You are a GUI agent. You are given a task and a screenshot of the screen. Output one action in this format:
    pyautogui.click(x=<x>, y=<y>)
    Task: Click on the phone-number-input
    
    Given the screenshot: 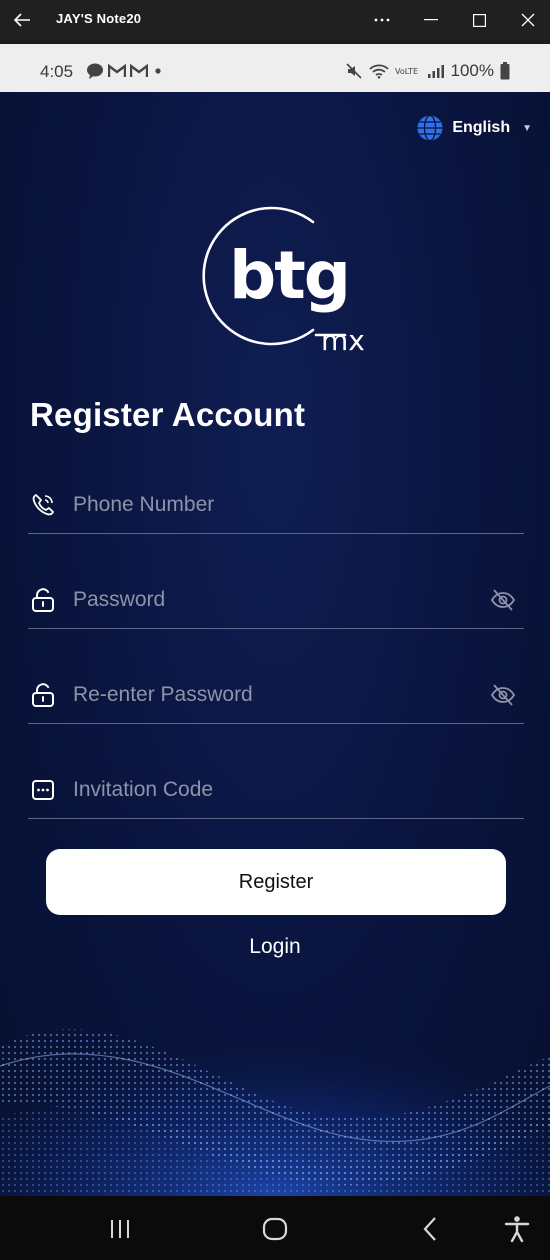 What is the action you would take?
    pyautogui.click(x=273, y=505)
    